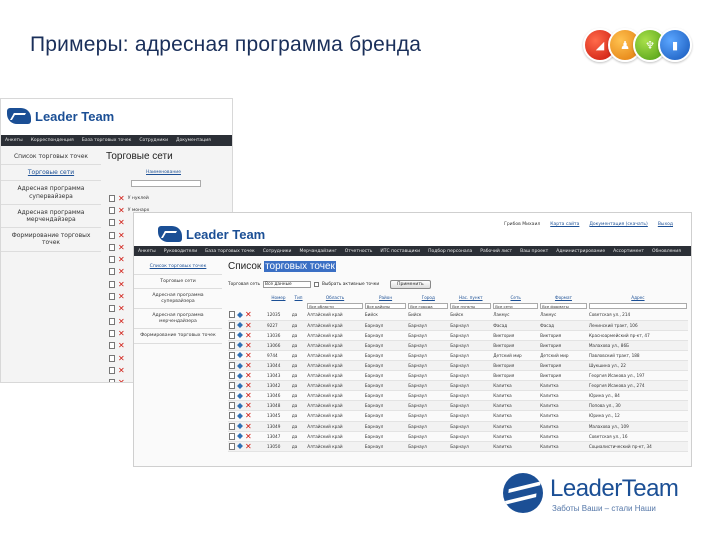 The image size is (720, 540). Describe the element at coordinates (153, 140) in the screenshot. I see `menu-item: Сотрудники` at that location.